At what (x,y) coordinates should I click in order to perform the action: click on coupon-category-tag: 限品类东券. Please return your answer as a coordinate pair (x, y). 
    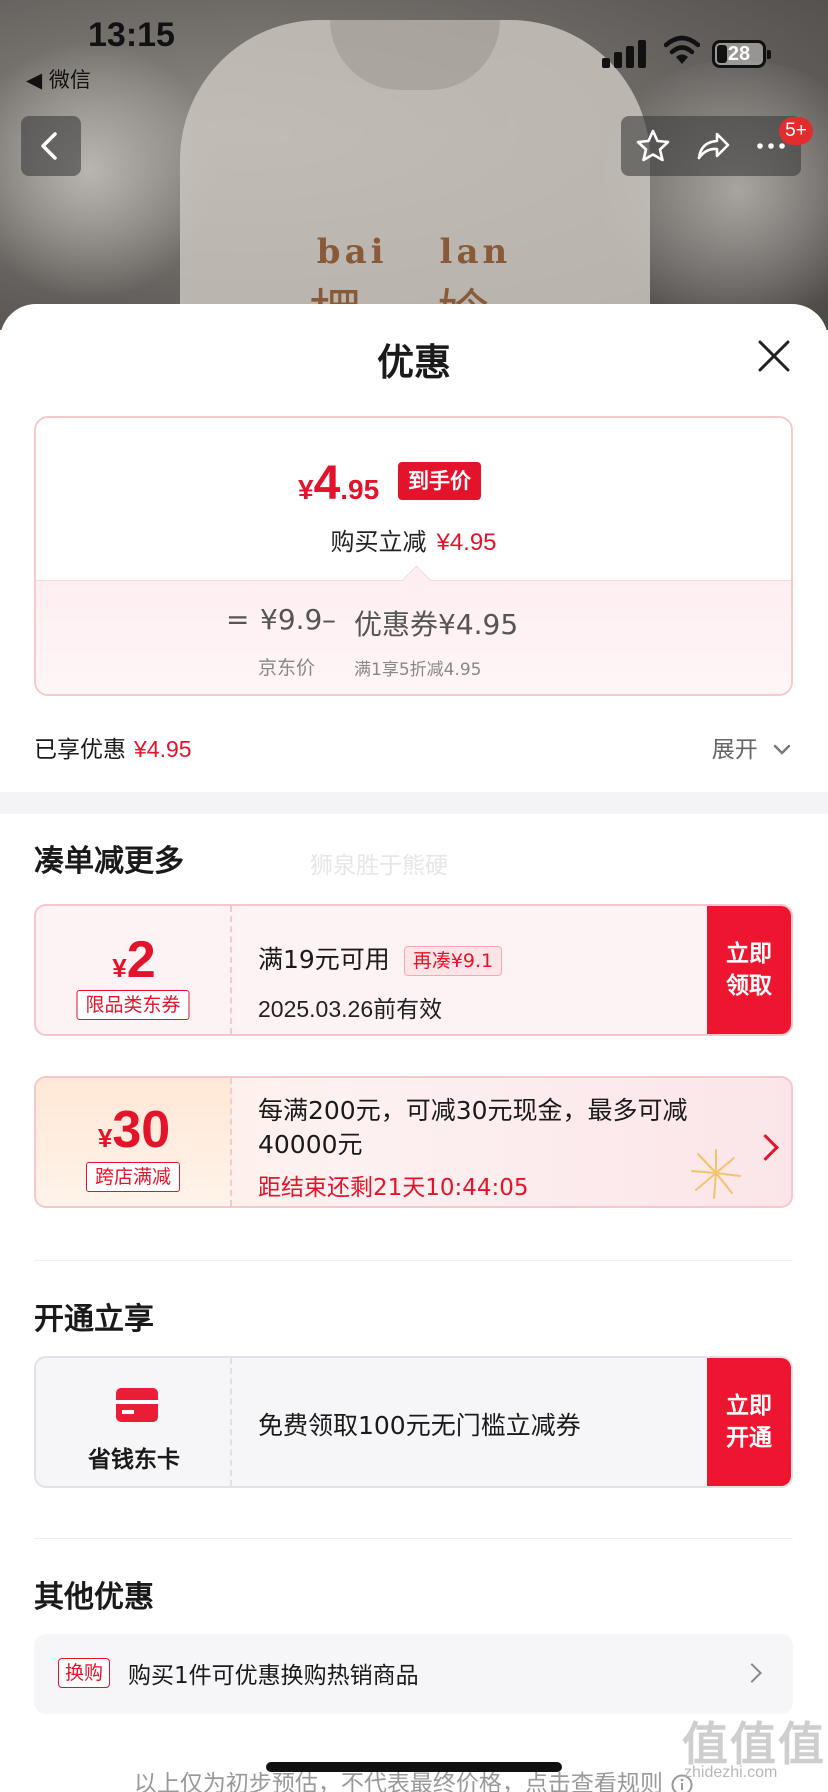
    Looking at the image, I should click on (133, 1005).